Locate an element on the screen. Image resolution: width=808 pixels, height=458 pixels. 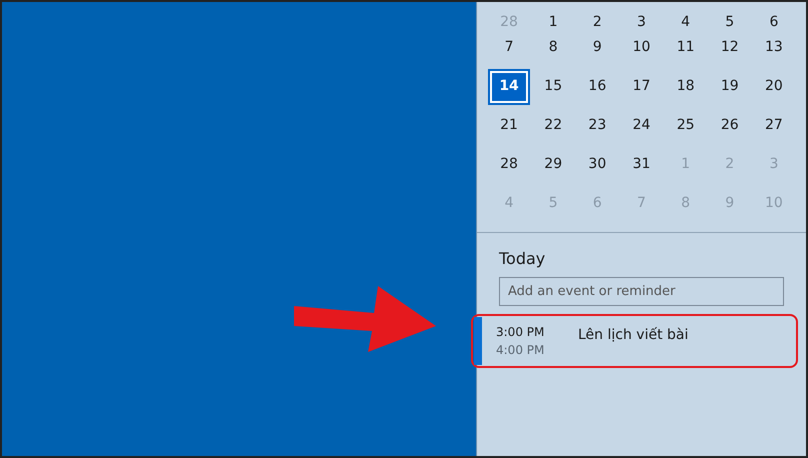
arrow-icon is located at coordinates (365, 319).